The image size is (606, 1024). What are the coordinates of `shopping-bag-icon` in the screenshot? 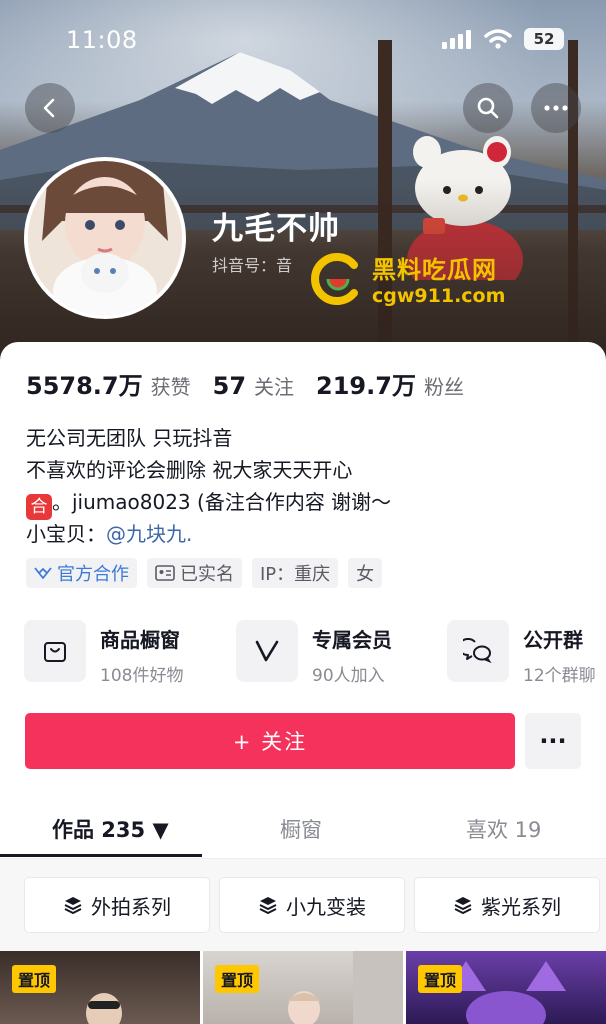 It's located at (55, 652).